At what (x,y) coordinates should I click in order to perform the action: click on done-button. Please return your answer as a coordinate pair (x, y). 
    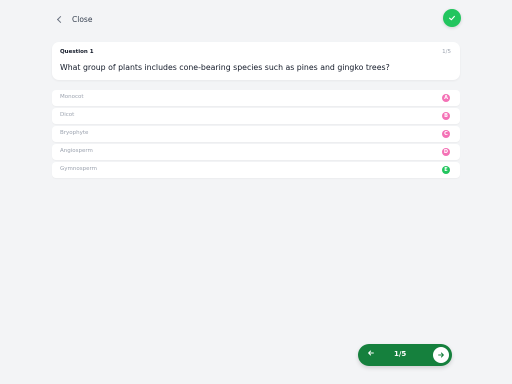
    Looking at the image, I should click on (452, 18).